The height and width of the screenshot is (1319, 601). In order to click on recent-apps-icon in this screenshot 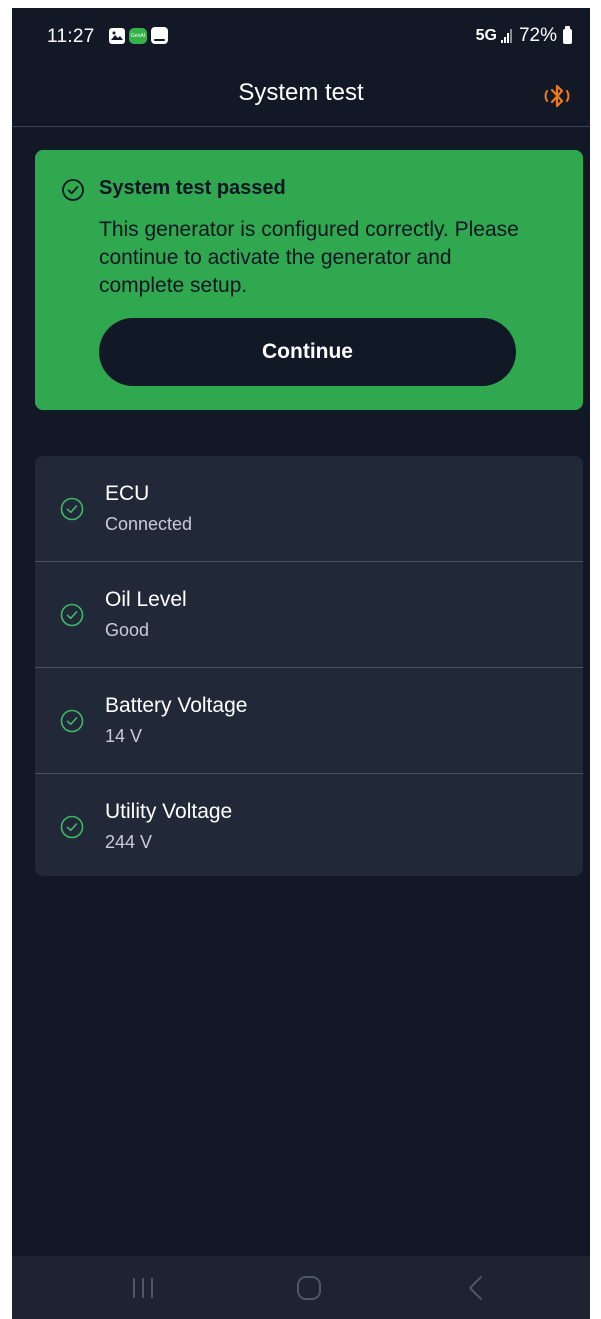, I will do `click(143, 1288)`.